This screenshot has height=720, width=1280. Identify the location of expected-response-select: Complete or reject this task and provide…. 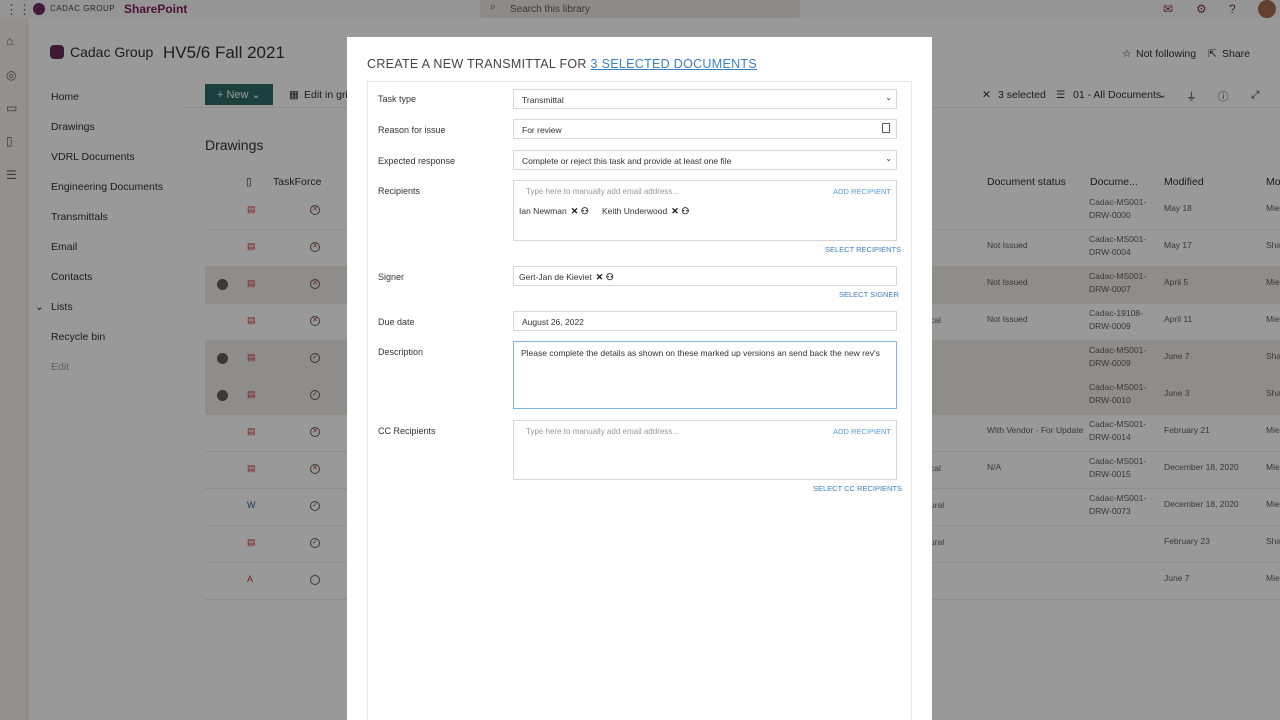
(705, 160).